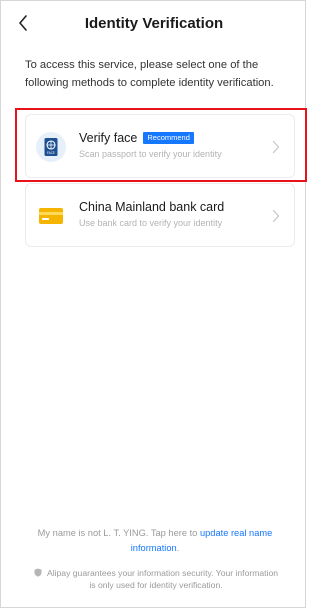 The width and height of the screenshot is (320, 608). Describe the element at coordinates (150, 154) in the screenshot. I see `verify-face-subtitle: Scan passport to verify your identity` at that location.